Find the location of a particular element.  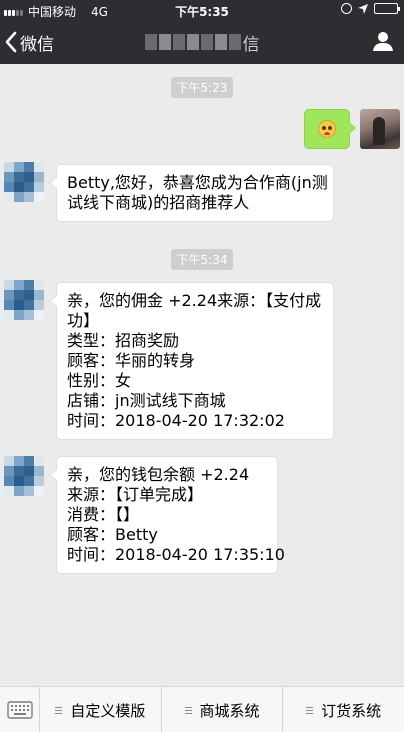

message-text-line: 来源：【订单完成】 is located at coordinates (135, 494).